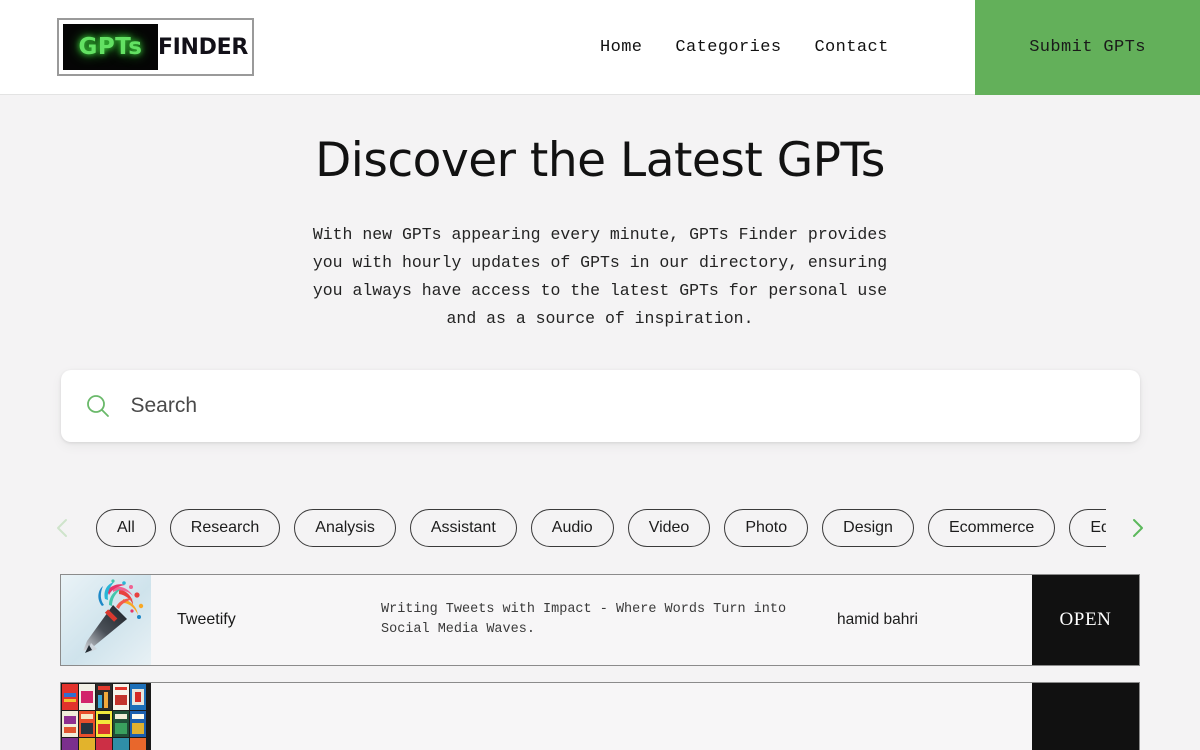 The width and height of the screenshot is (1200, 750). What do you see at coordinates (934, 716) in the screenshot?
I see `gpt-author` at bounding box center [934, 716].